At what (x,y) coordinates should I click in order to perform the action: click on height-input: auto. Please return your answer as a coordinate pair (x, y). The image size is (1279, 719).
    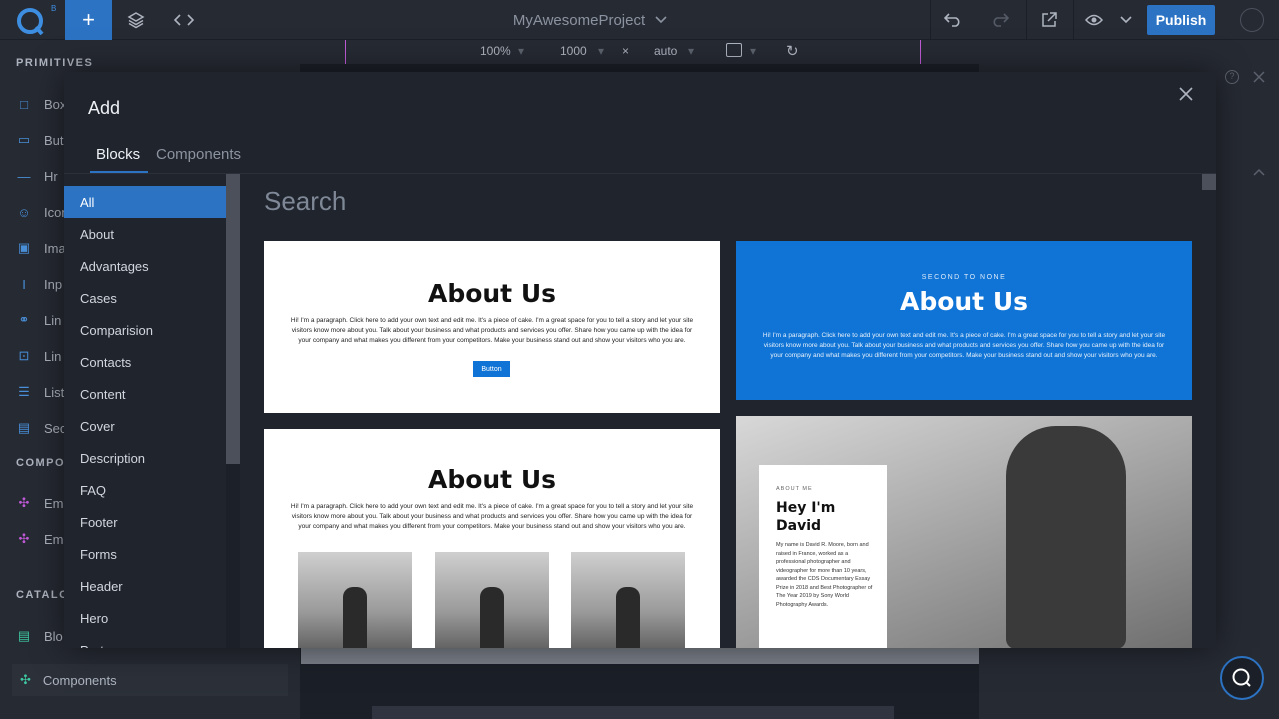
    Looking at the image, I should click on (665, 51).